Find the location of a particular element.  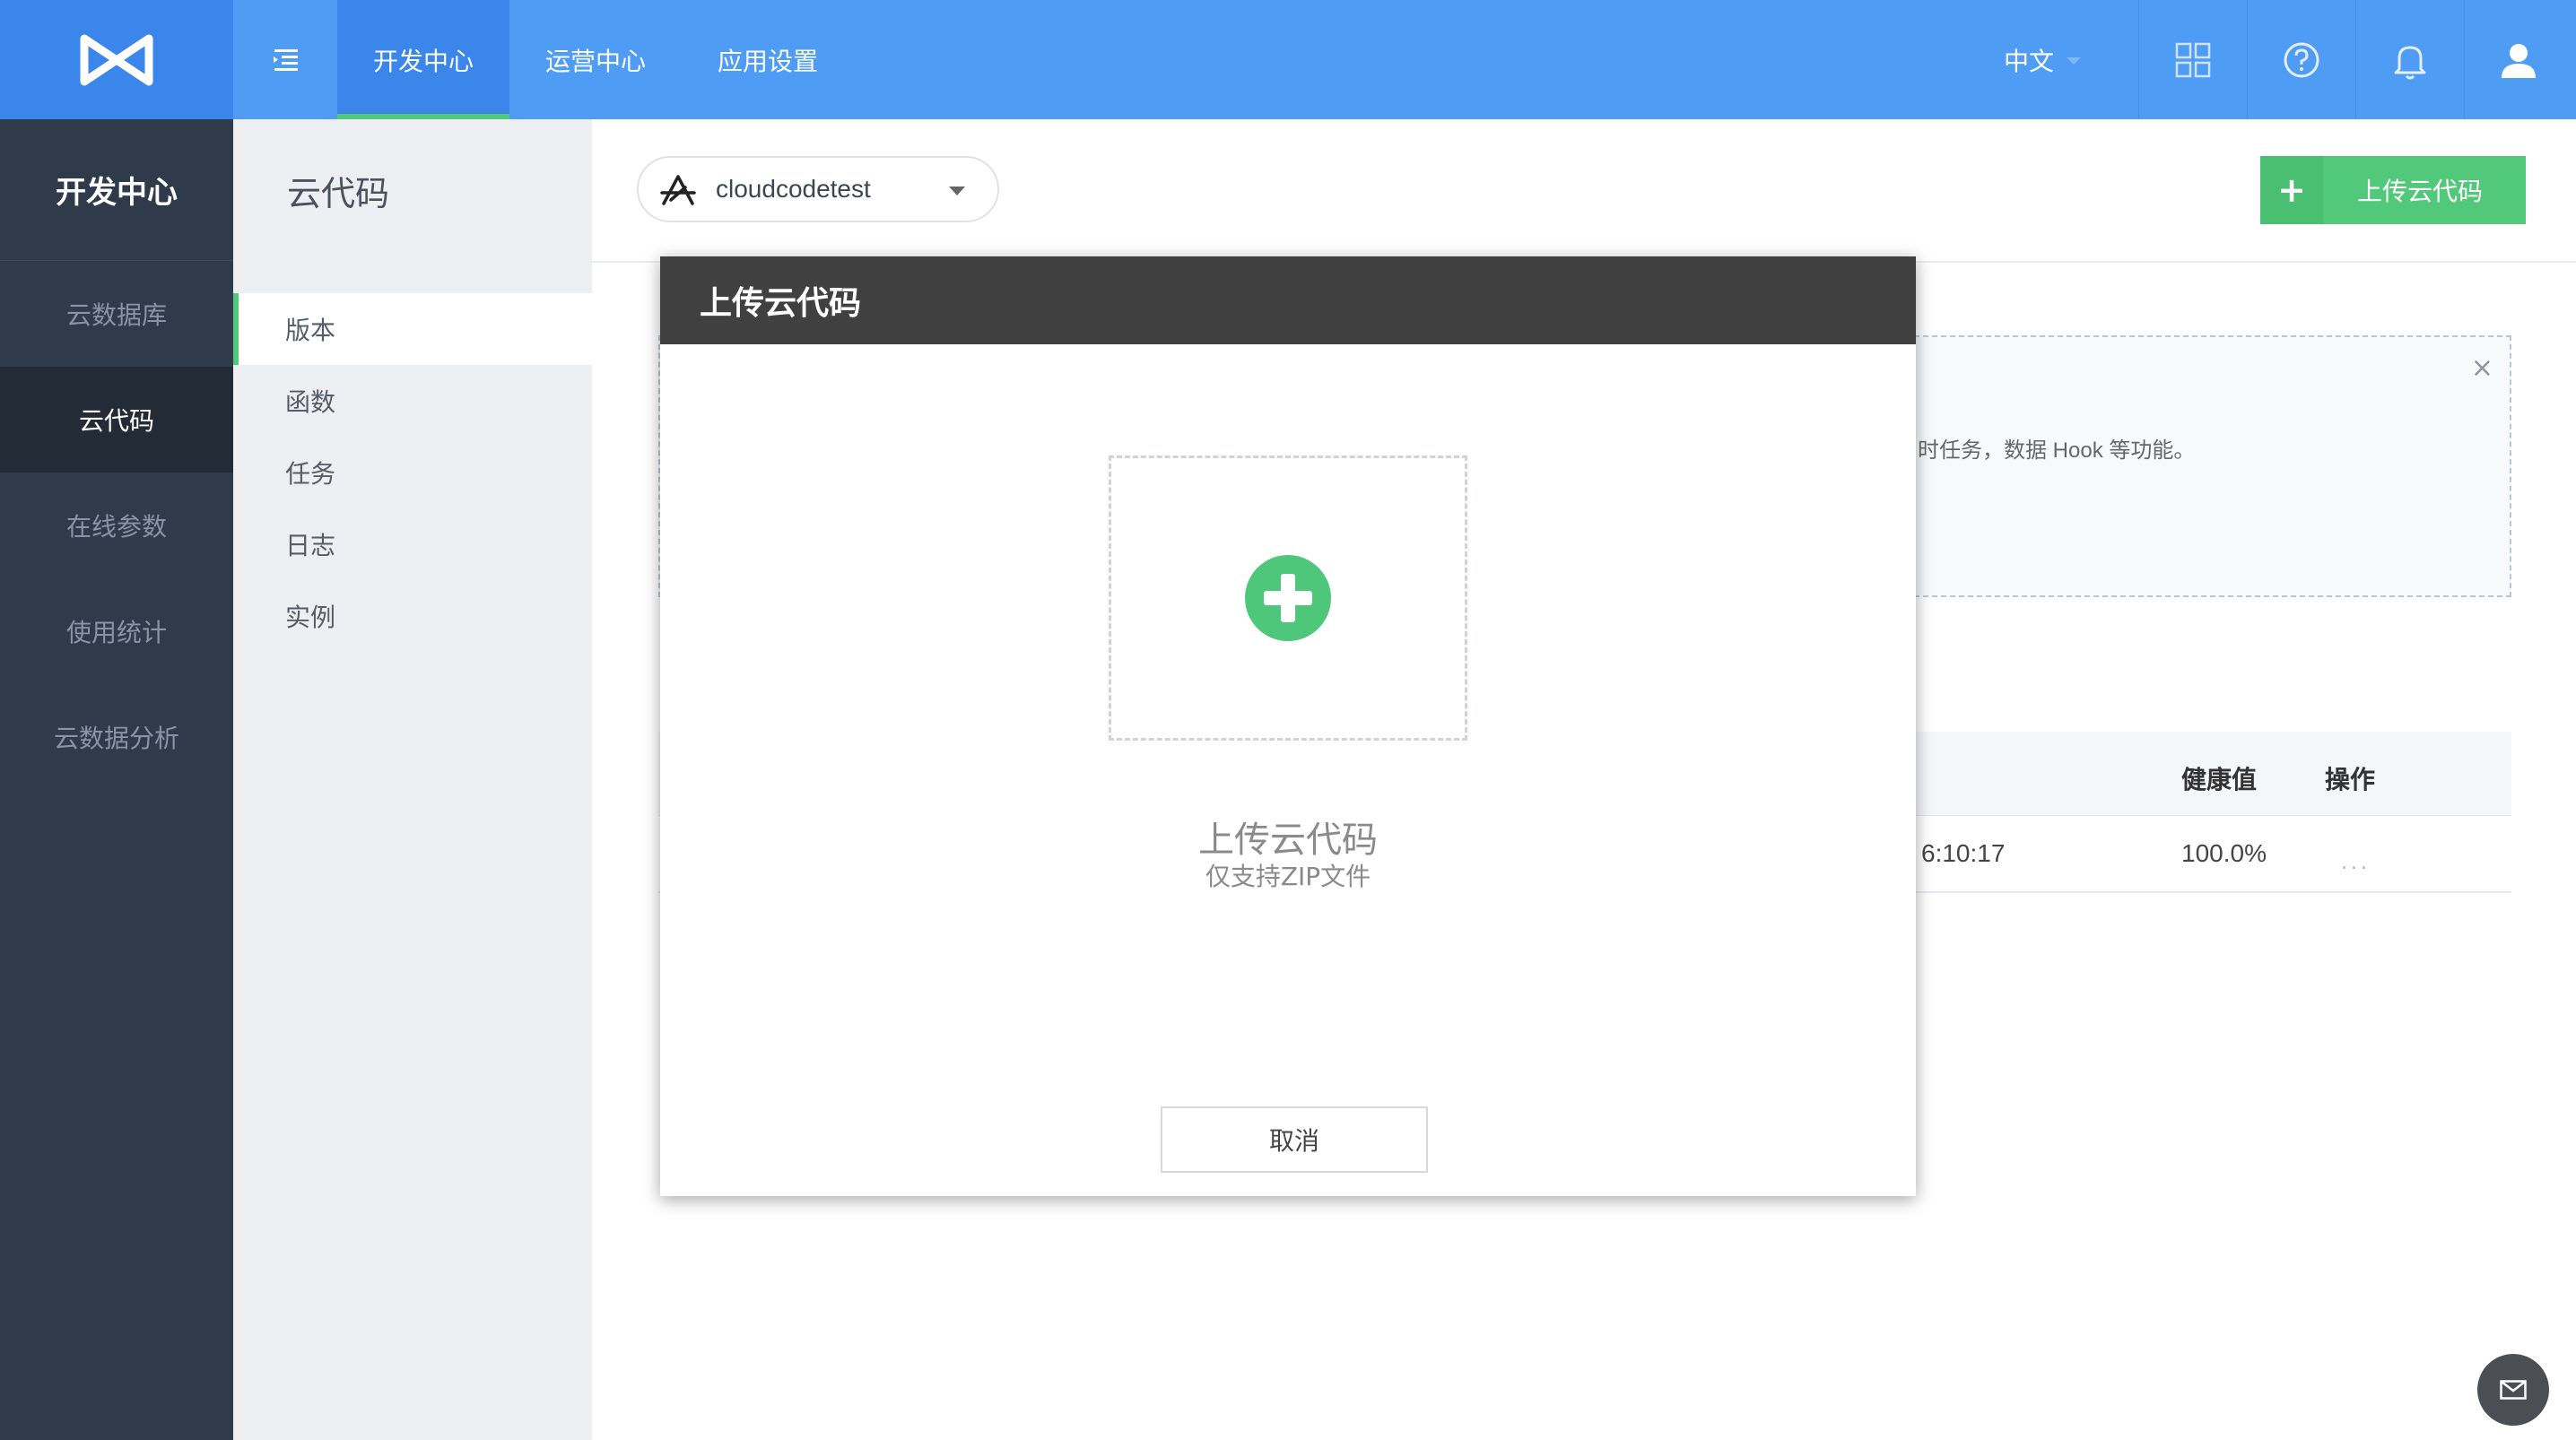

sidebar-item-cloud-code: 云代码 is located at coordinates (116, 420).